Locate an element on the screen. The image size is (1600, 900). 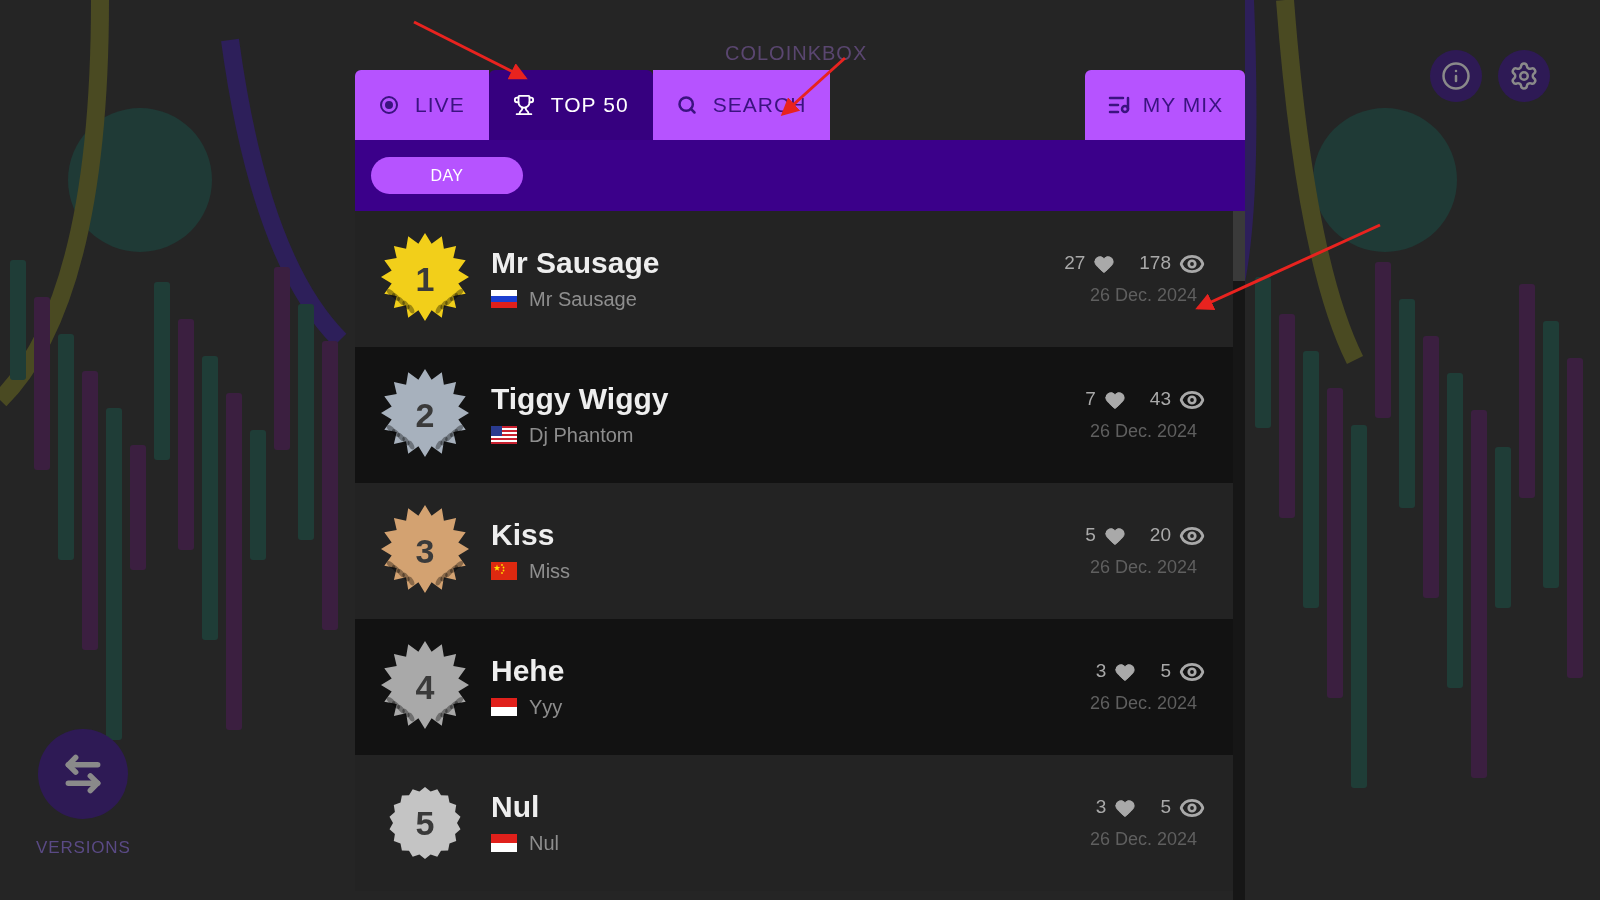
search-icon is located at coordinates (686, 105).